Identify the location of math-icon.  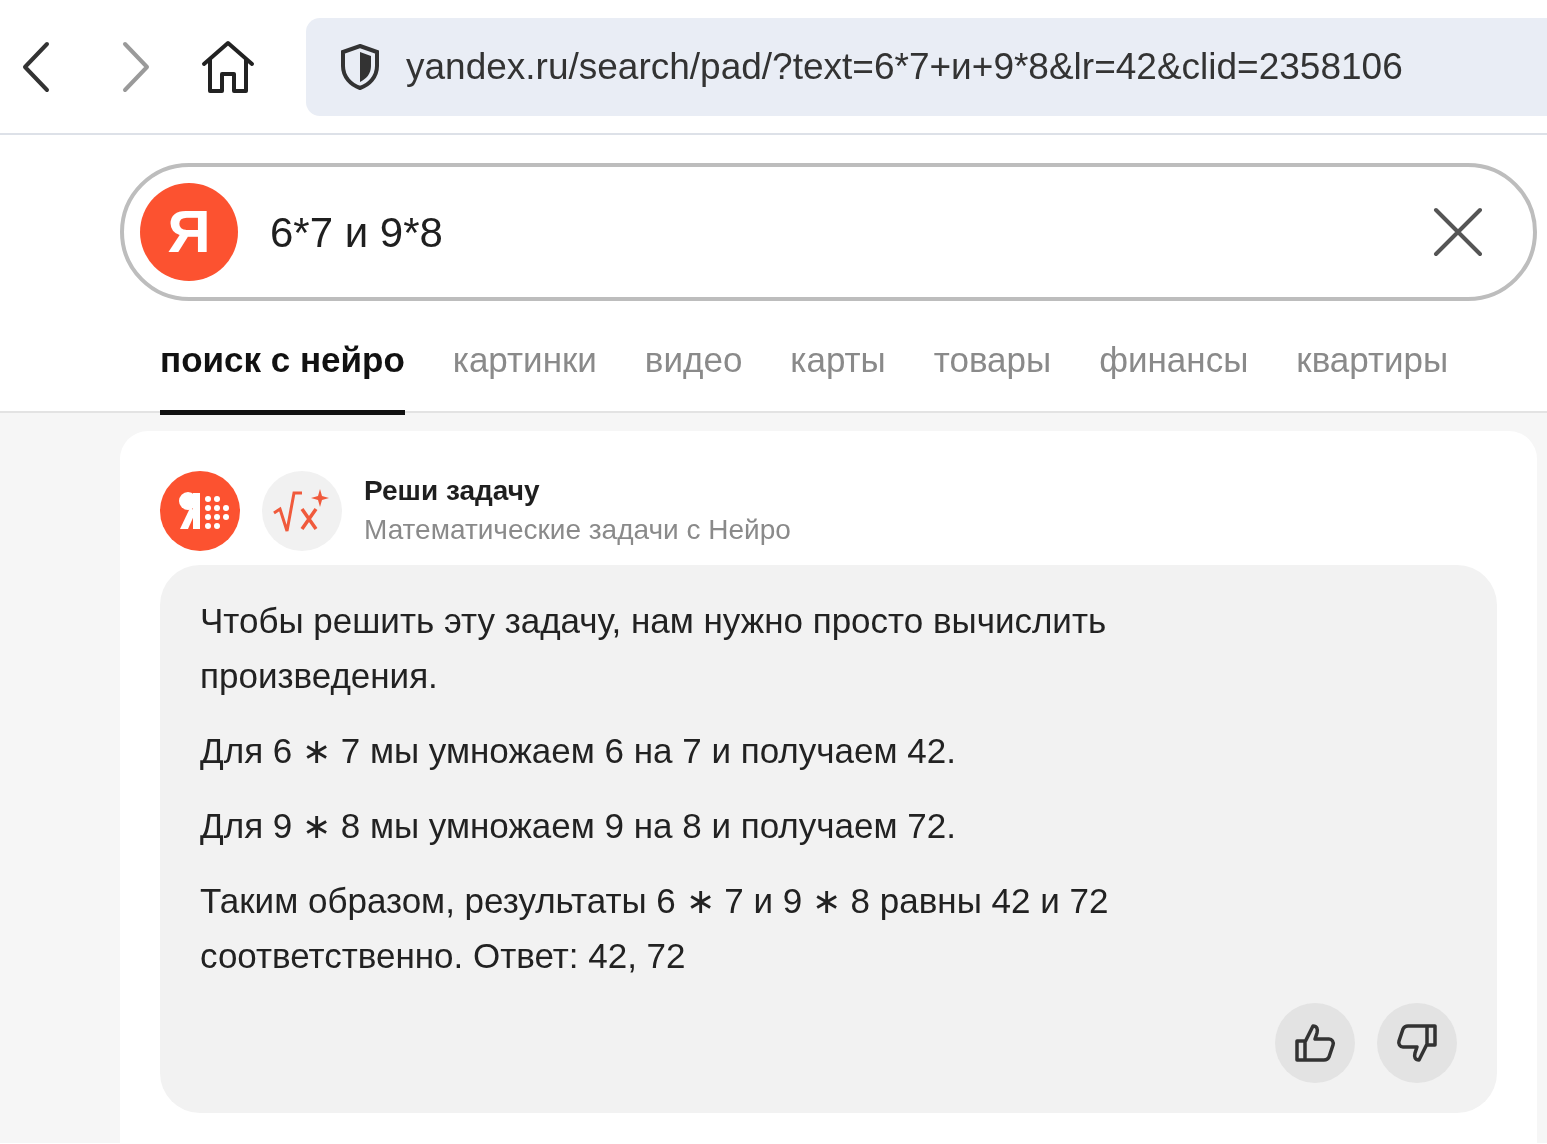
(302, 511).